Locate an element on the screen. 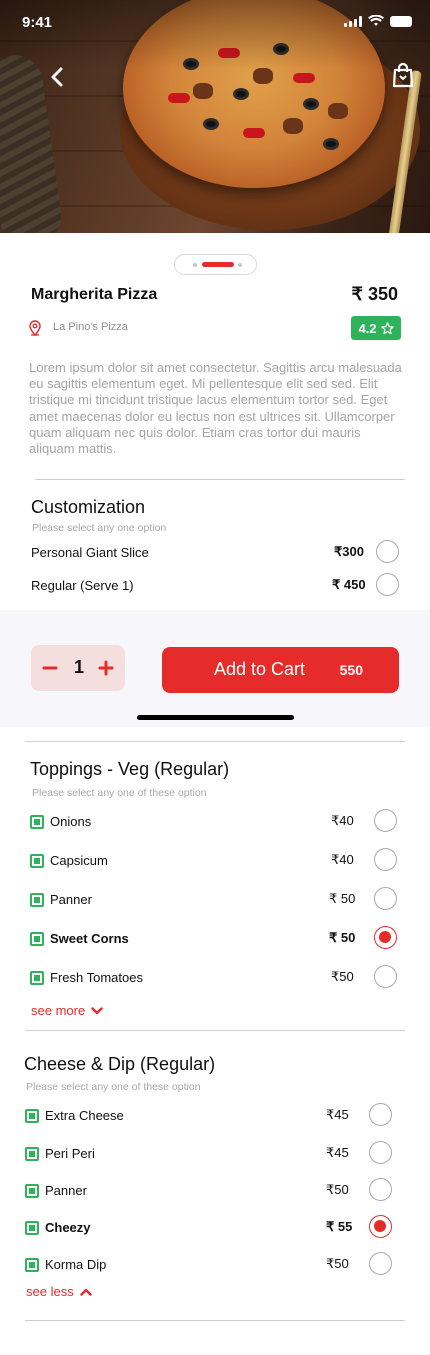  option-name: Fresh Tomatoes is located at coordinates (96, 977).